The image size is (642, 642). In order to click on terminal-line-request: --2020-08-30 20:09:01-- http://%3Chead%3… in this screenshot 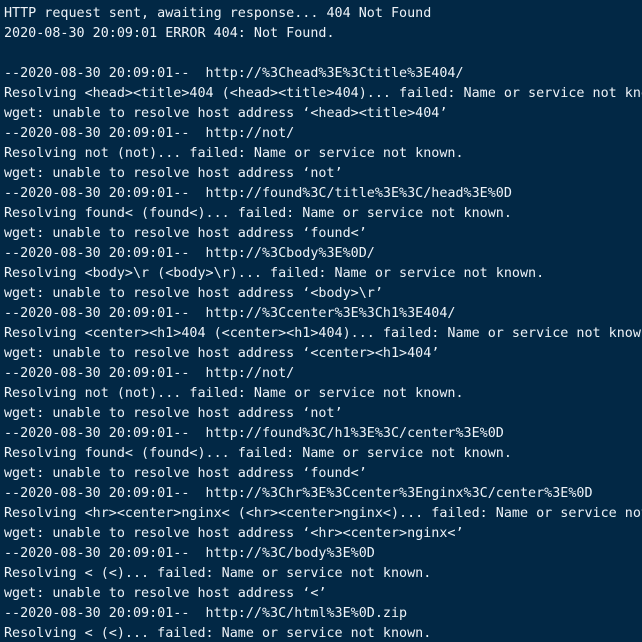, I will do `click(234, 73)`.